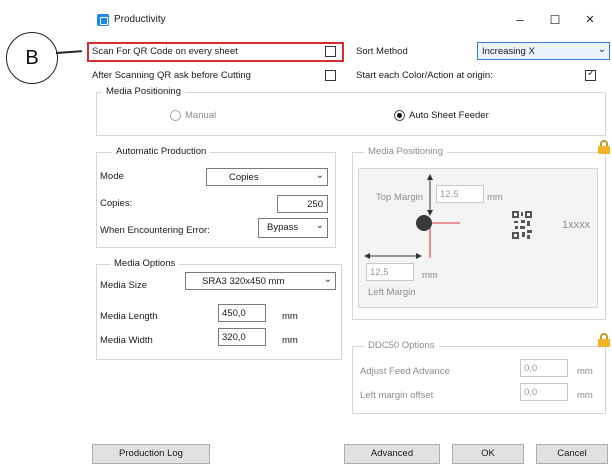 The image size is (612, 468). I want to click on sort-method-label: Sort Method, so click(382, 51).